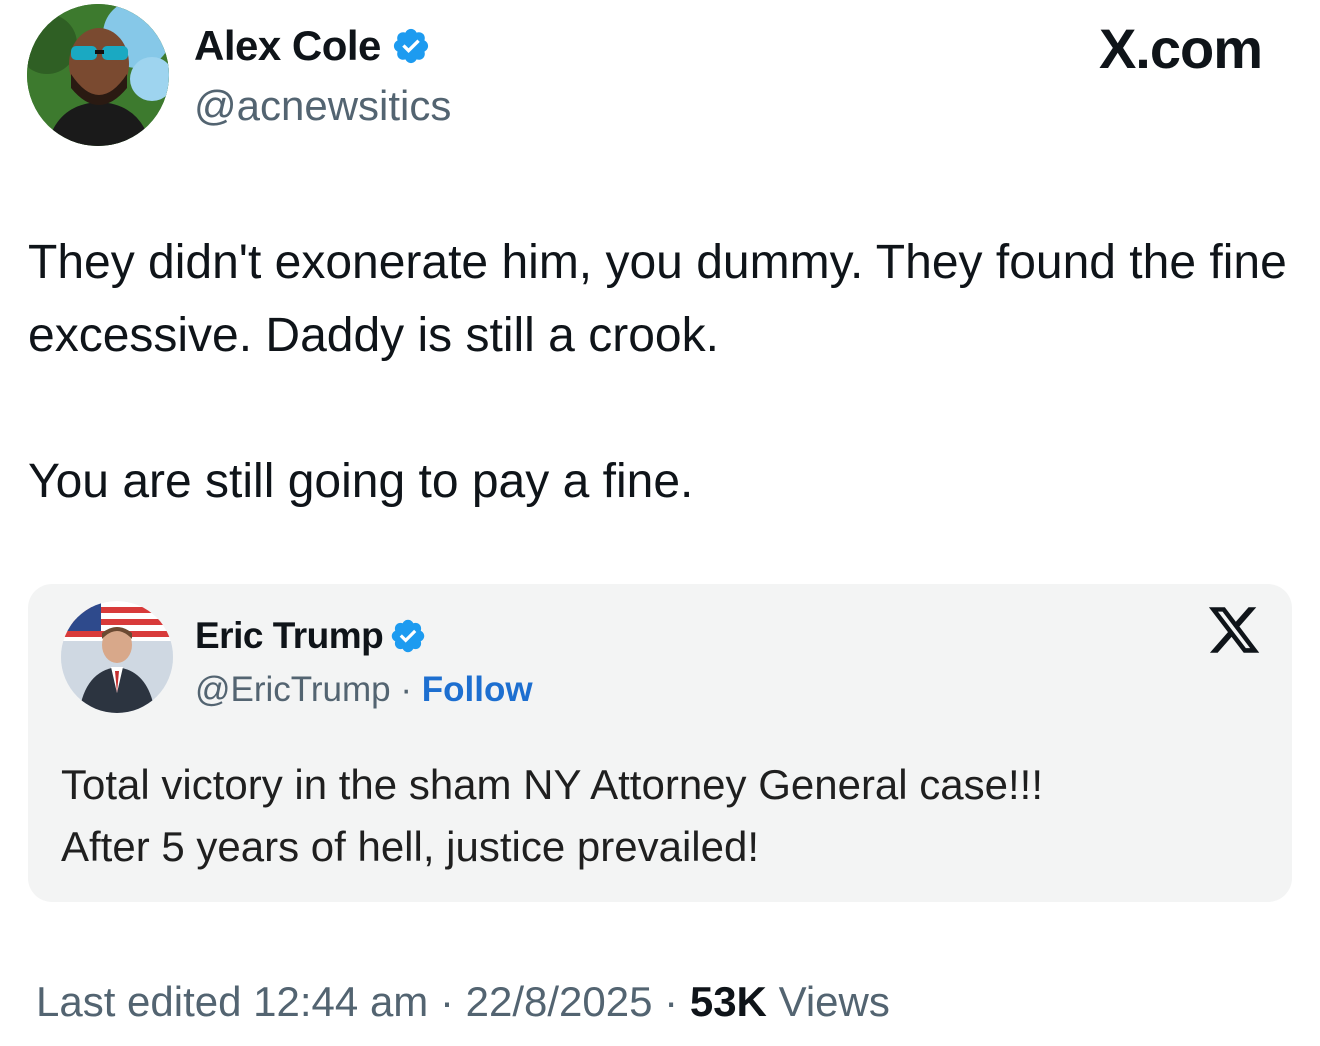 Image resolution: width=1320 pixels, height=1046 pixels. I want to click on author-name-row: Alex Cole, so click(312, 46).